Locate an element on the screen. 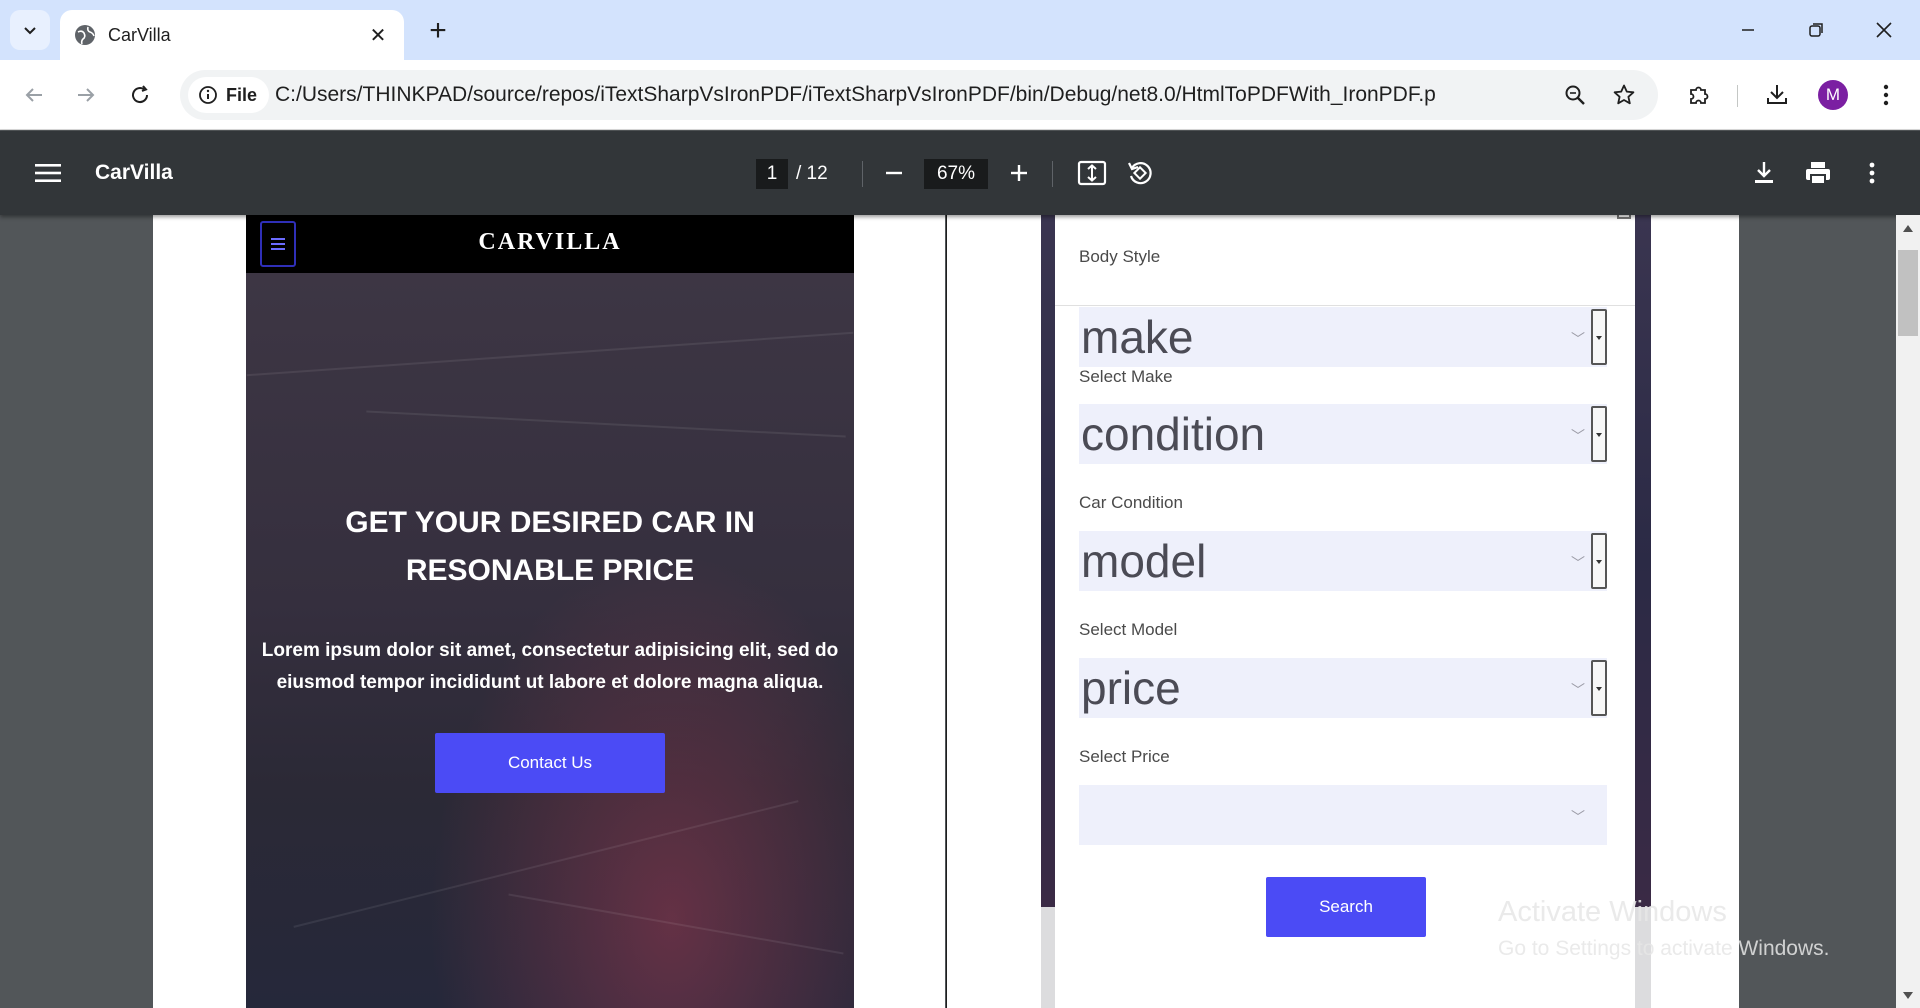 The height and width of the screenshot is (1008, 1920). scroll-up-button is located at coordinates (1908, 228).